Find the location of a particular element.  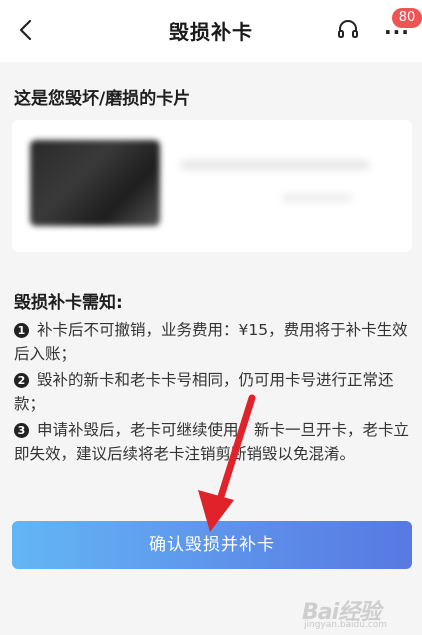

headset-icon is located at coordinates (348, 29).